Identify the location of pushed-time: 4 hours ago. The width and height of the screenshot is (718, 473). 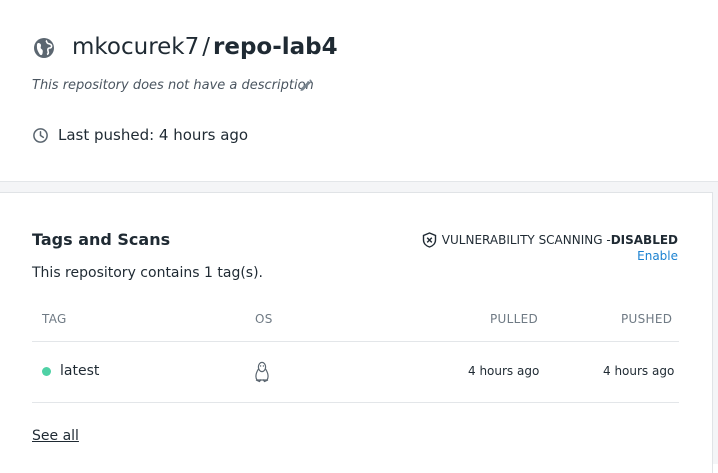
(639, 371).